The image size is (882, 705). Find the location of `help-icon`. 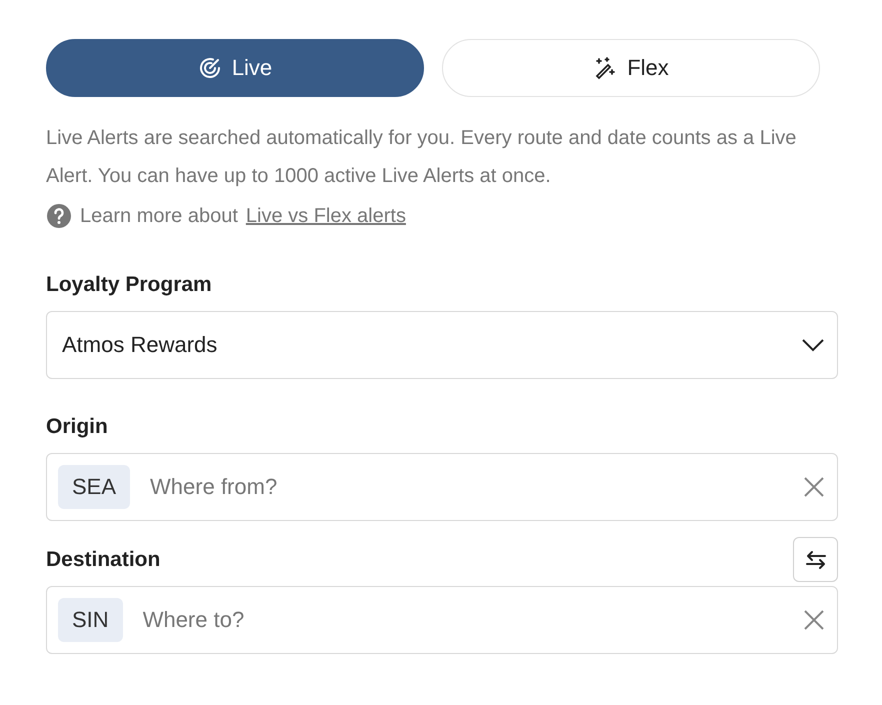

help-icon is located at coordinates (59, 216).